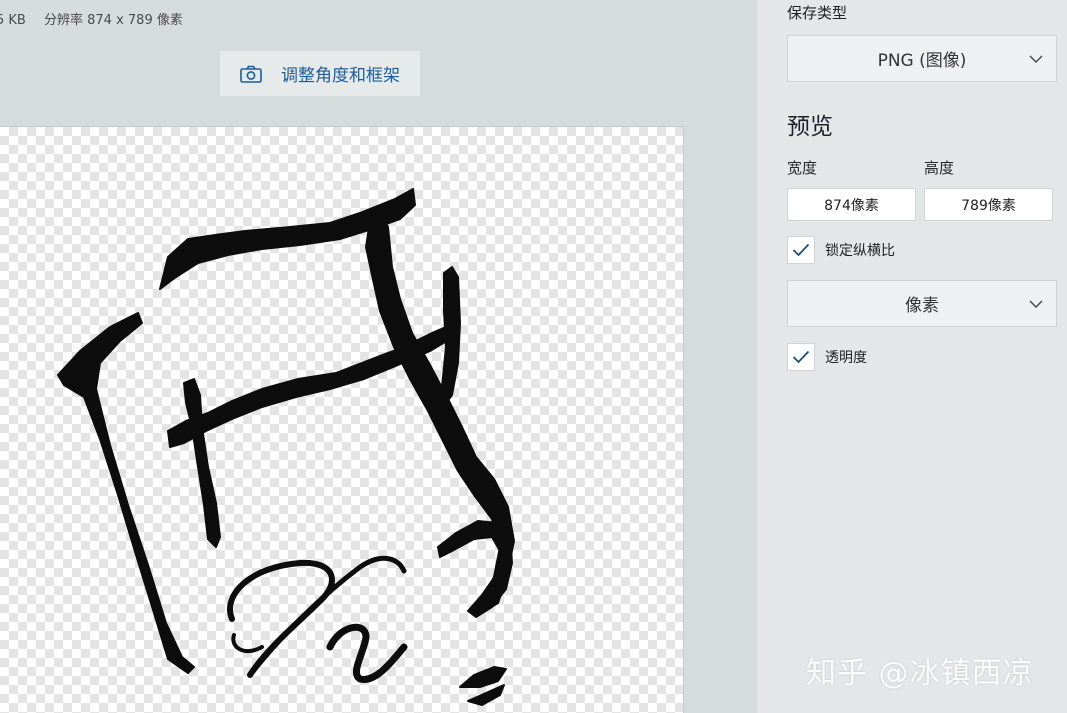  Describe the element at coordinates (817, 13) in the screenshot. I see `save-type-label: 保存类型` at that location.